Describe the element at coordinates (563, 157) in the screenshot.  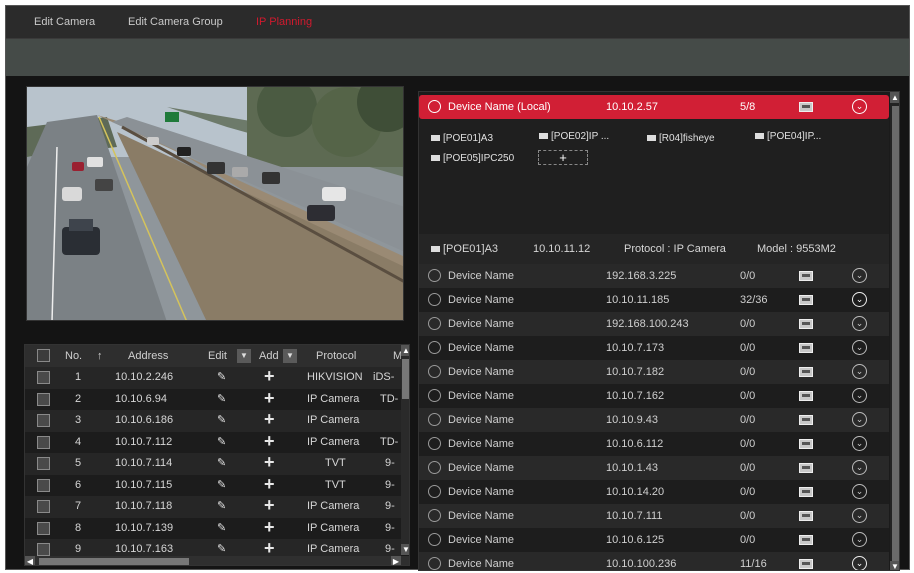
I see `add-camera-slot: +` at that location.